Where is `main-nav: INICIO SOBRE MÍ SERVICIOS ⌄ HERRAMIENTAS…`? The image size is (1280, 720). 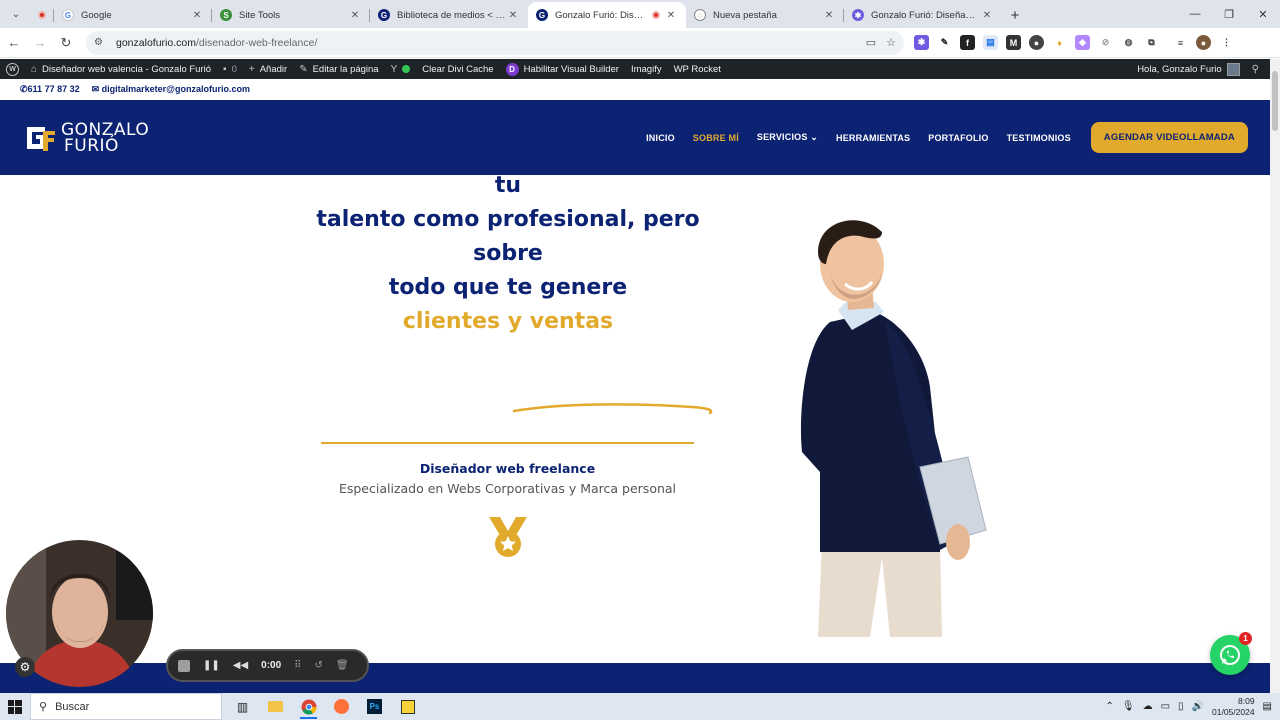
main-nav: INICIO SOBRE MÍ SERVICIOS ⌄ HERRAMIENTAS… is located at coordinates (947, 137).